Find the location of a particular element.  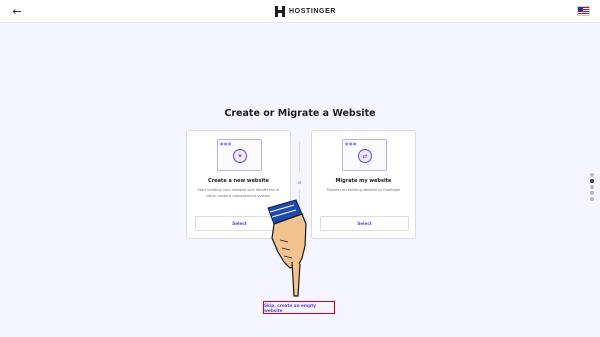

top-bar: ← HOSTINGER is located at coordinates (300, 11).